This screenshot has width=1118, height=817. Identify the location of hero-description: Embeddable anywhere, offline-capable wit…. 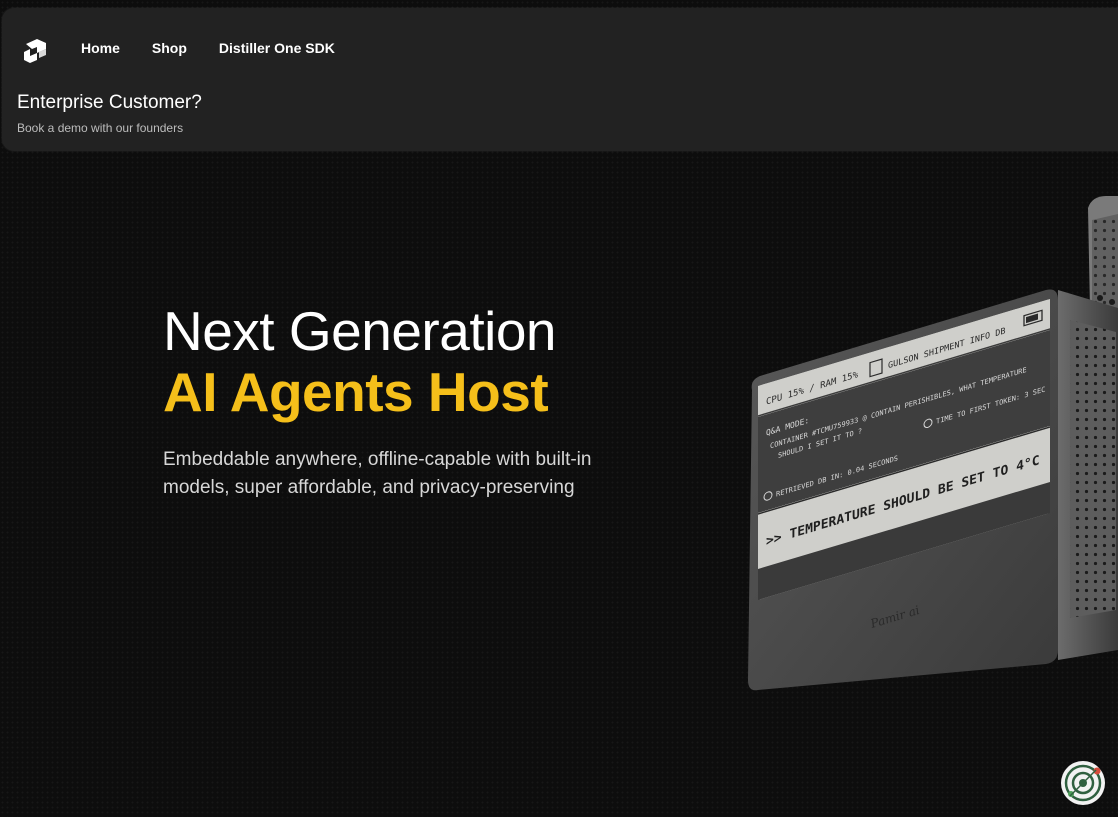
(377, 473).